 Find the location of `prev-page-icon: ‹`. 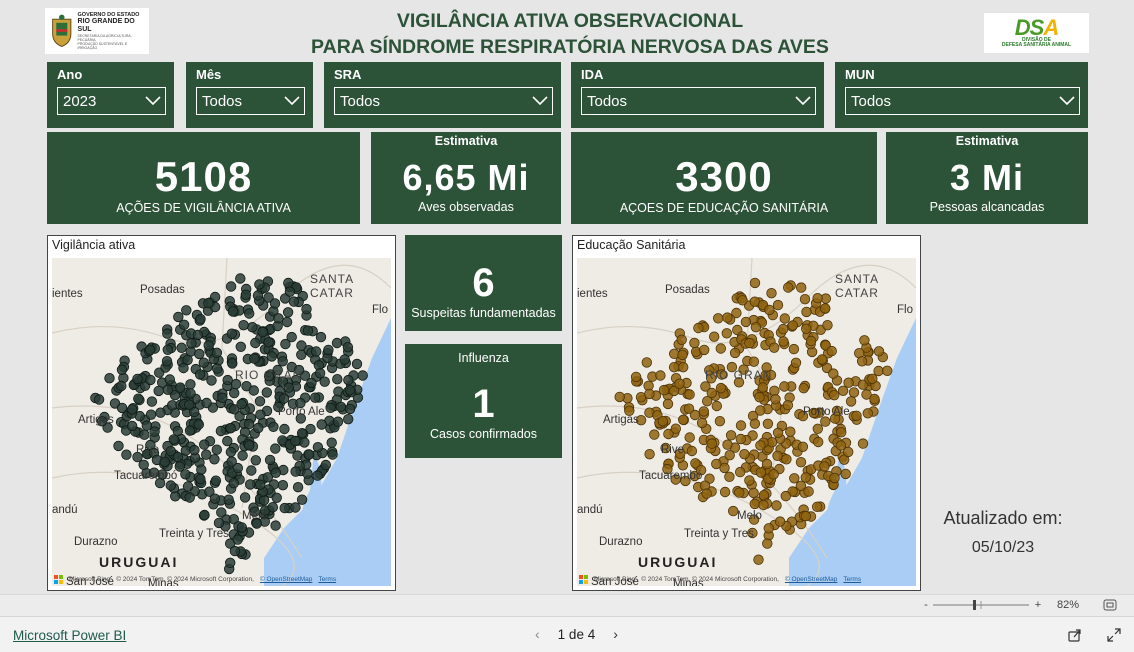

prev-page-icon: ‹ is located at coordinates (537, 634).